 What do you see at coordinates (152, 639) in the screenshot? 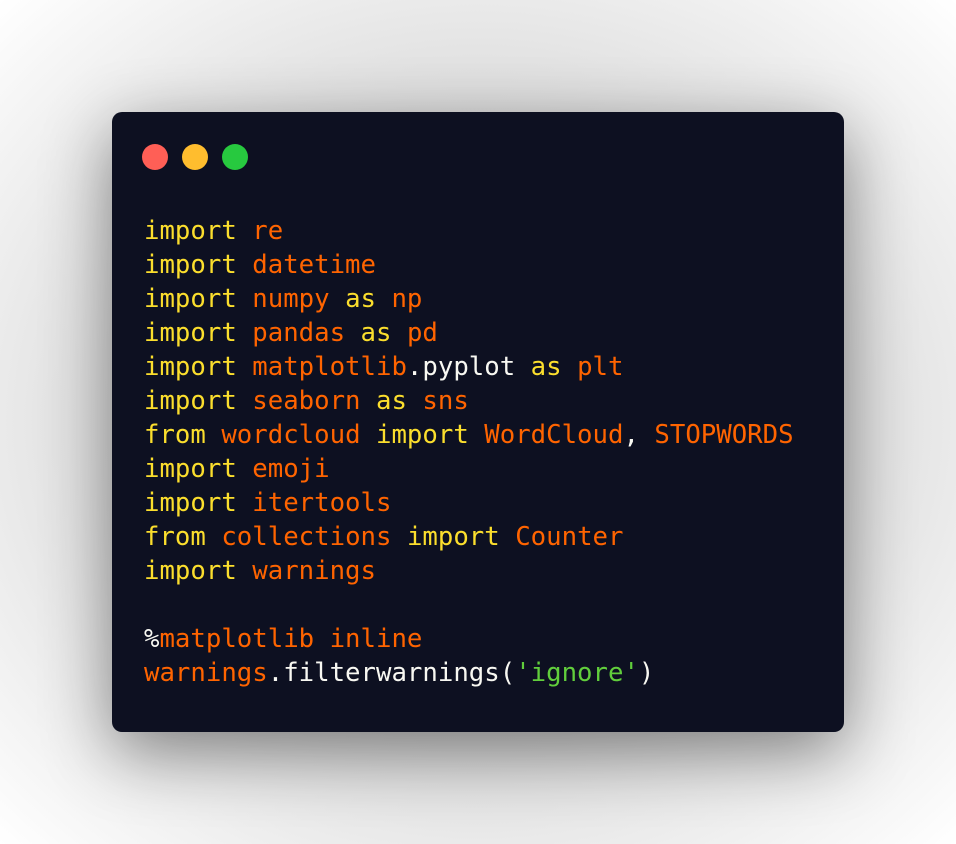
I see `code-token-plain: %` at bounding box center [152, 639].